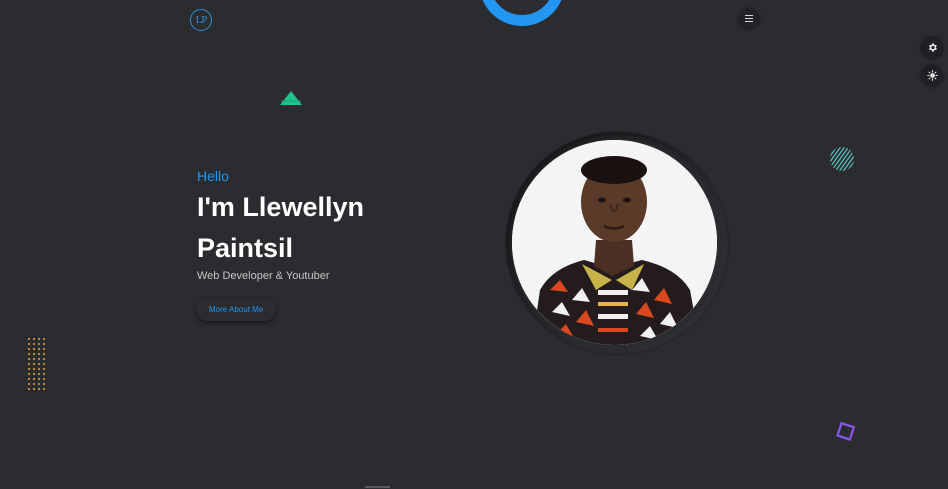  I want to click on greeting-text: Hello, so click(213, 176).